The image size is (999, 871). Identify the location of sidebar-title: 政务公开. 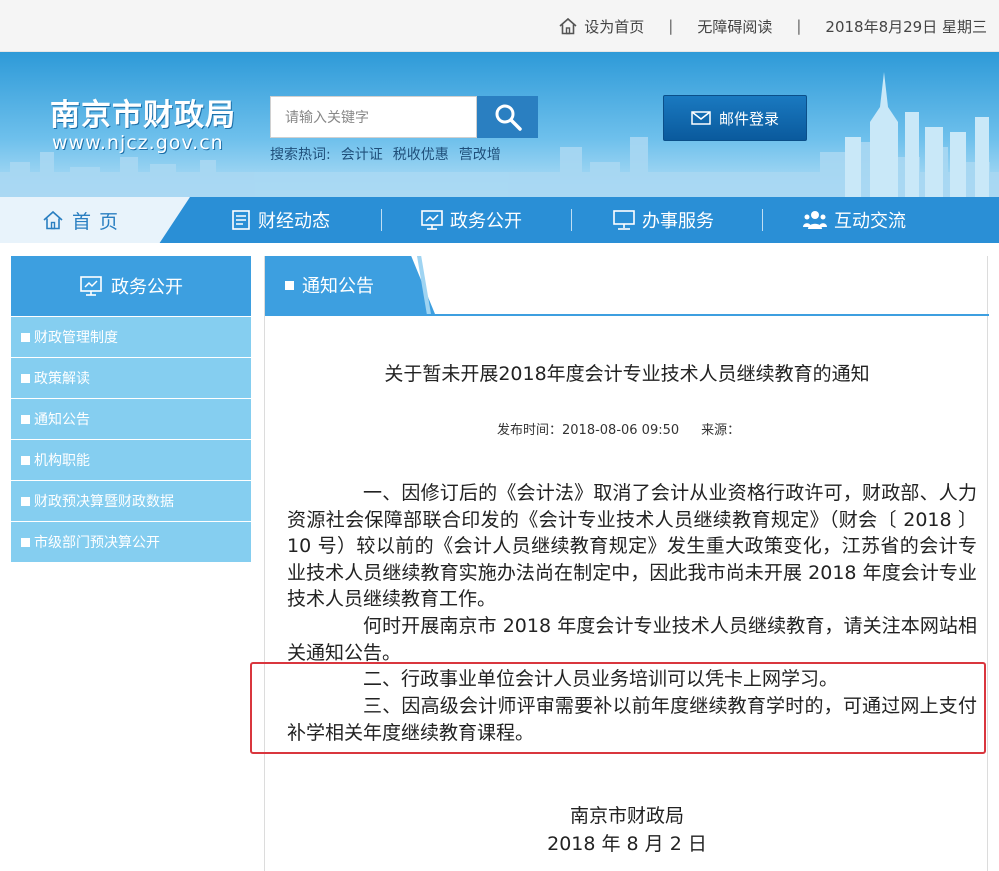
(131, 286).